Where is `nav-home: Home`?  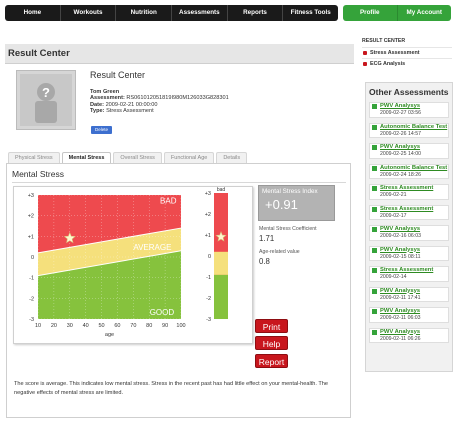 nav-home: Home is located at coordinates (33, 13).